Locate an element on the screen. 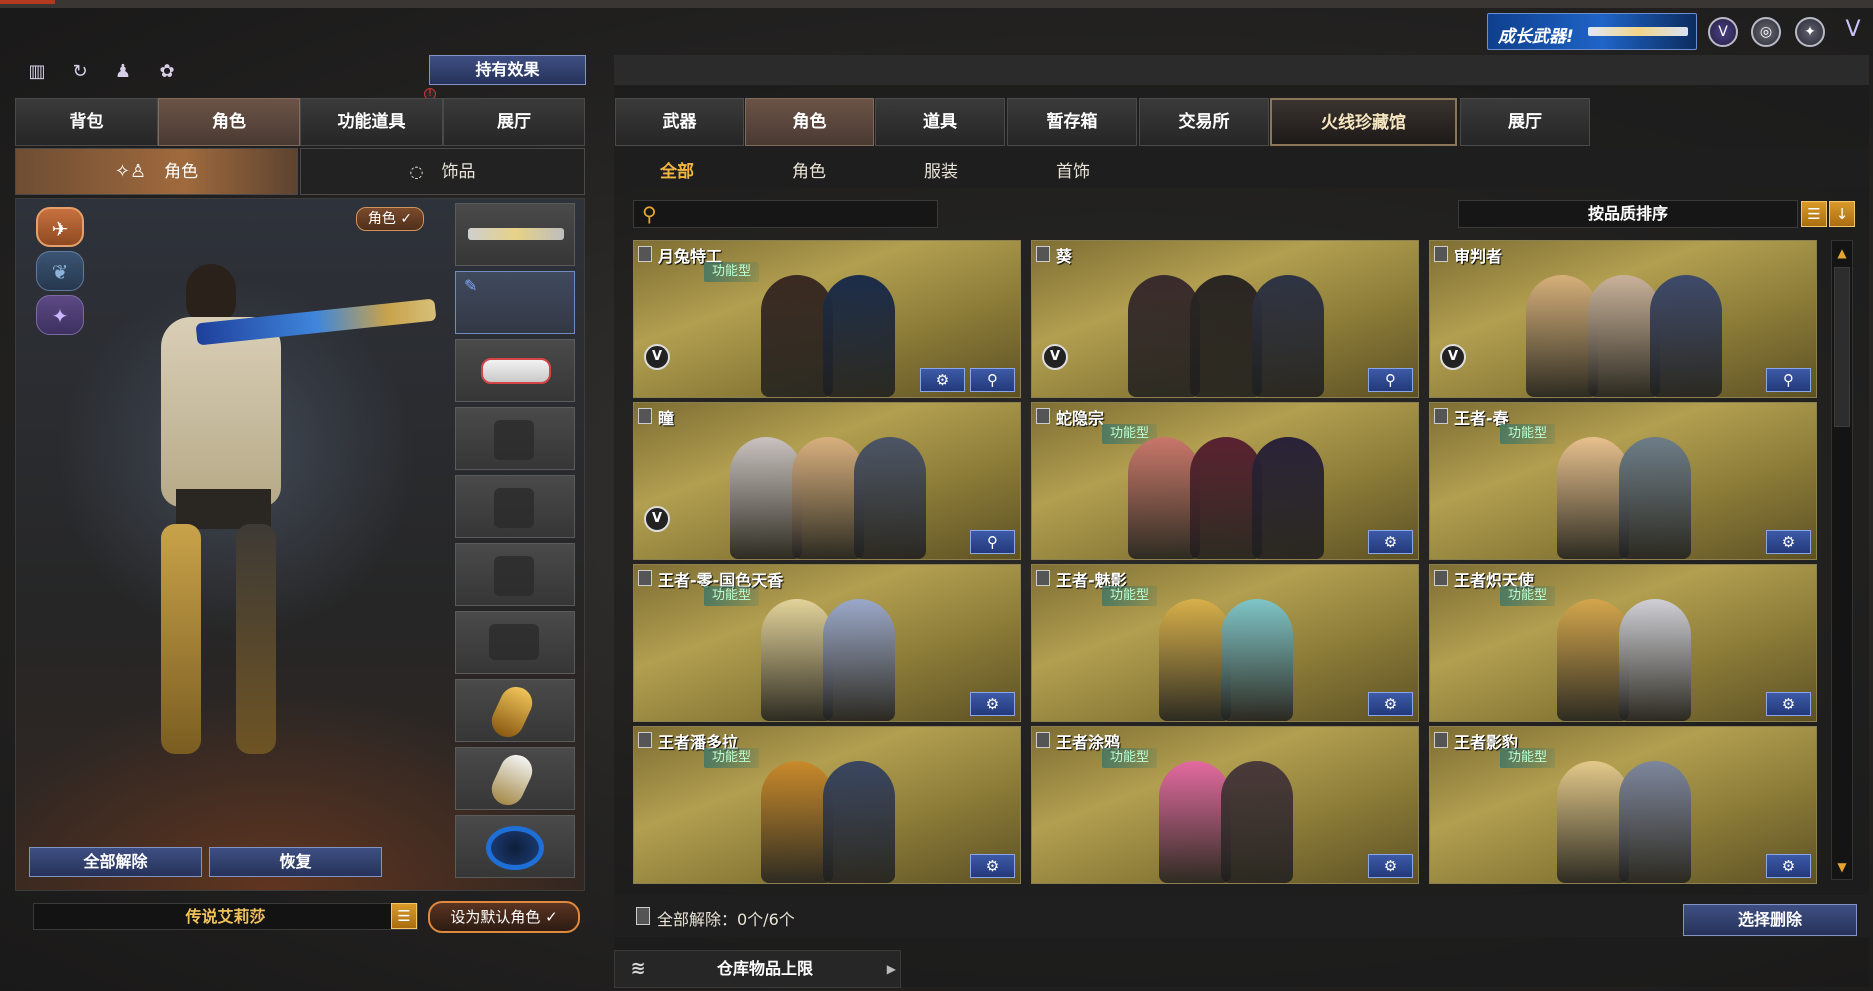  tab-collection-hall: 火线珍藏馆 is located at coordinates (1363, 122).